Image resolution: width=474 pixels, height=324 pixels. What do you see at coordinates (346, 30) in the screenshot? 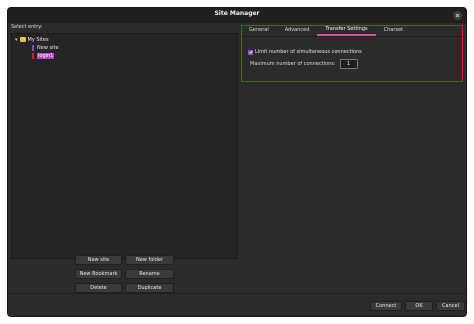
I see `tab-transfer-settings: Transfer Settings` at bounding box center [346, 30].